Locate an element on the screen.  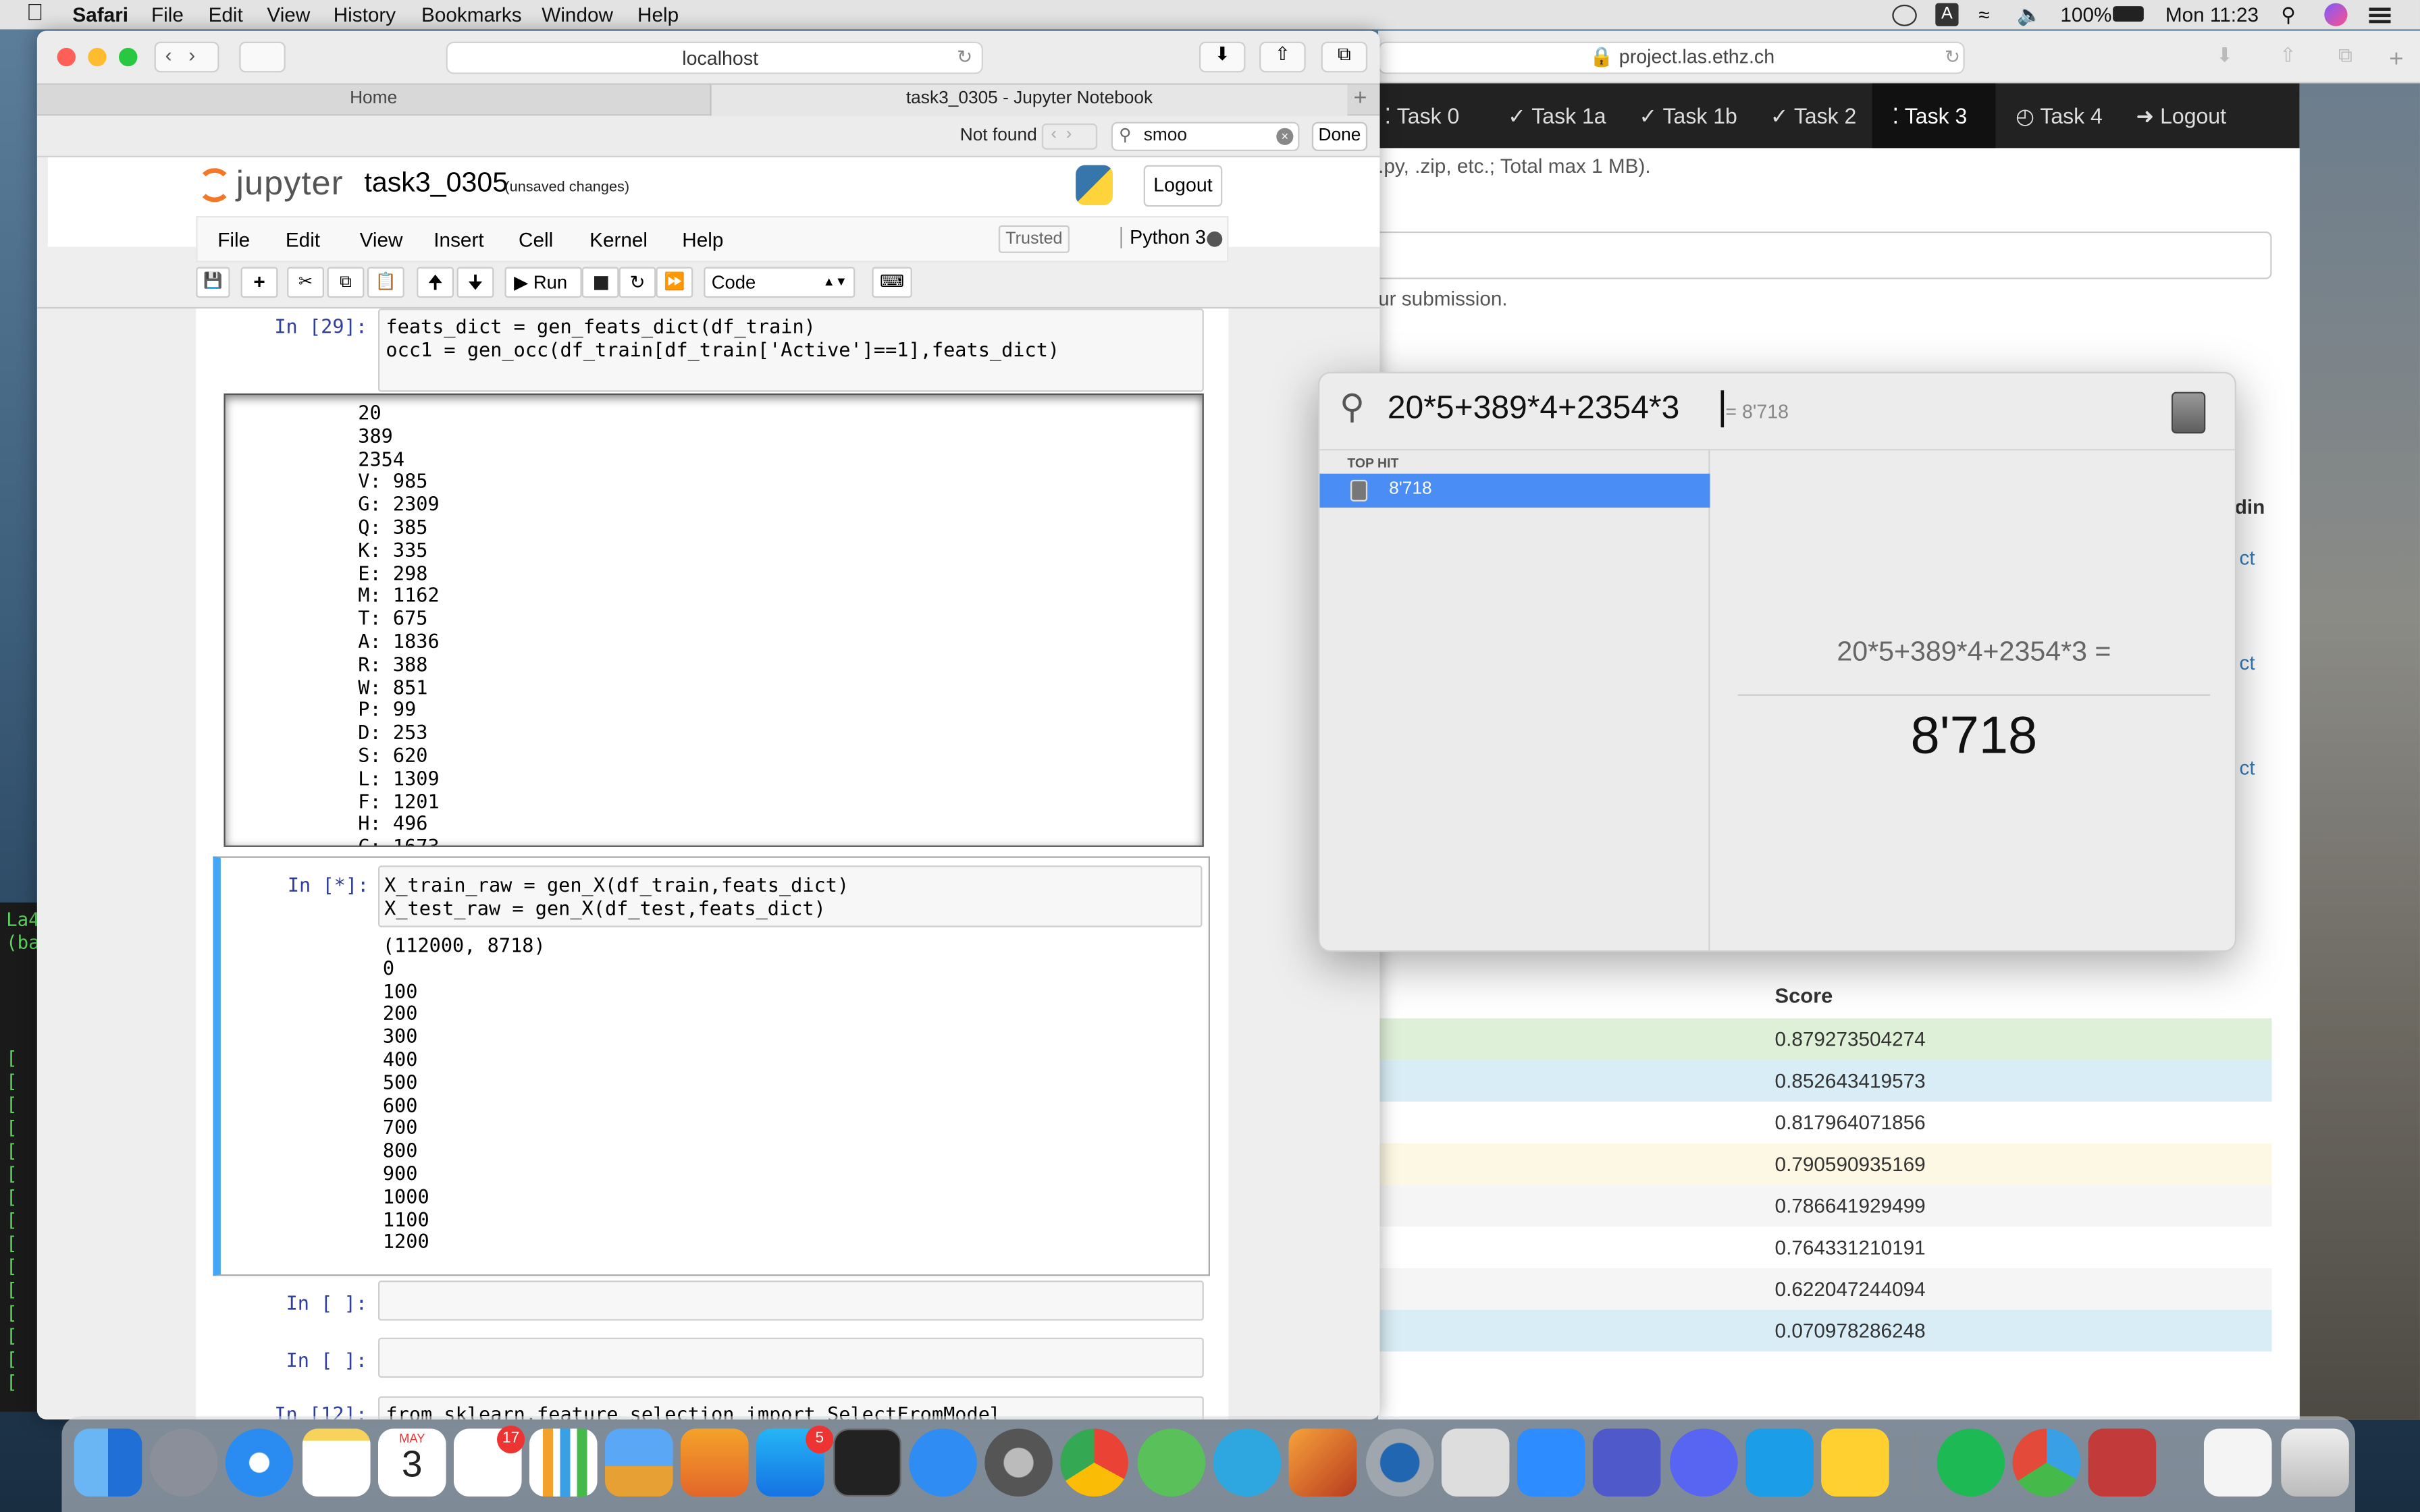
wifi-icon: ≈ is located at coordinates (1983, 14).